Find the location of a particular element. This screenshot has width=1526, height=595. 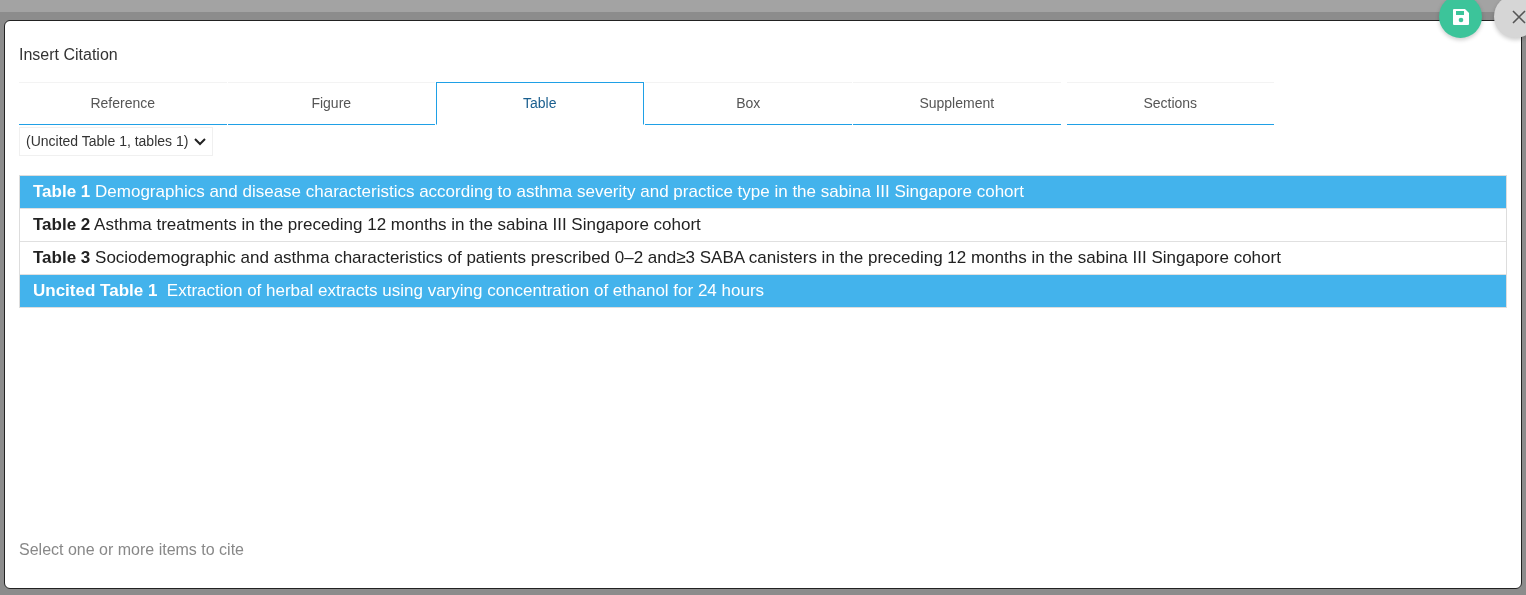

hint-text: Select one or more items to cite is located at coordinates (131, 550).